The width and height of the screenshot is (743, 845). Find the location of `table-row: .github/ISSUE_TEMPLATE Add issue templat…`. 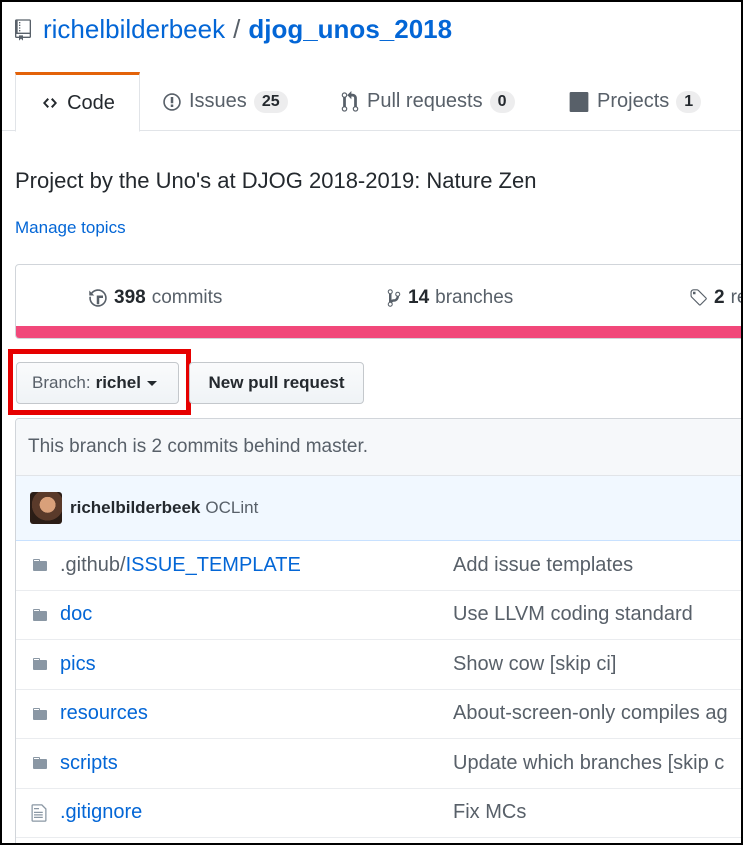

table-row: .github/ISSUE_TEMPLATE Add issue templat… is located at coordinates (379, 566).